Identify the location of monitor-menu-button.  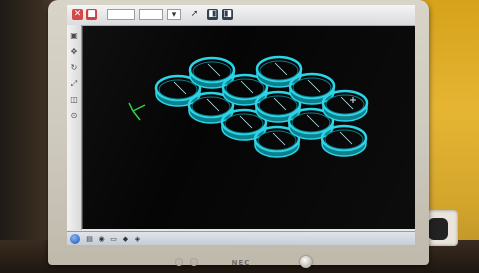
(179, 262).